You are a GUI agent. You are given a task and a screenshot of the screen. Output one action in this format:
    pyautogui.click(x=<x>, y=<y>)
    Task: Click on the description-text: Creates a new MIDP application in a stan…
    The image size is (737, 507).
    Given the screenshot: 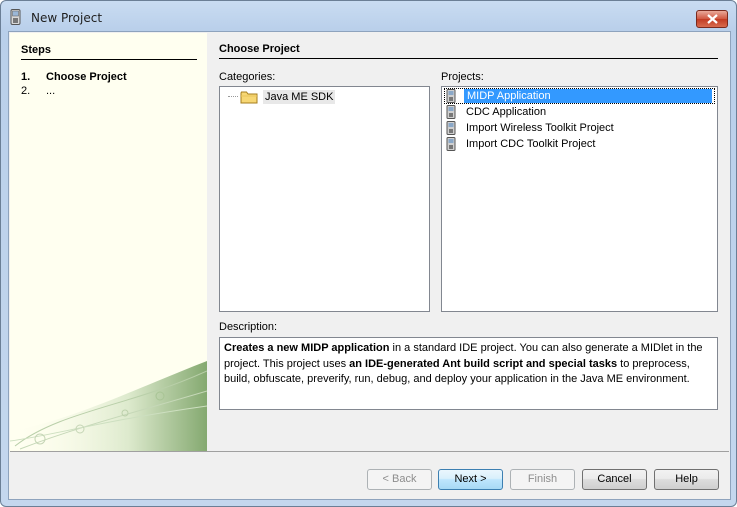 What is the action you would take?
    pyautogui.click(x=468, y=373)
    